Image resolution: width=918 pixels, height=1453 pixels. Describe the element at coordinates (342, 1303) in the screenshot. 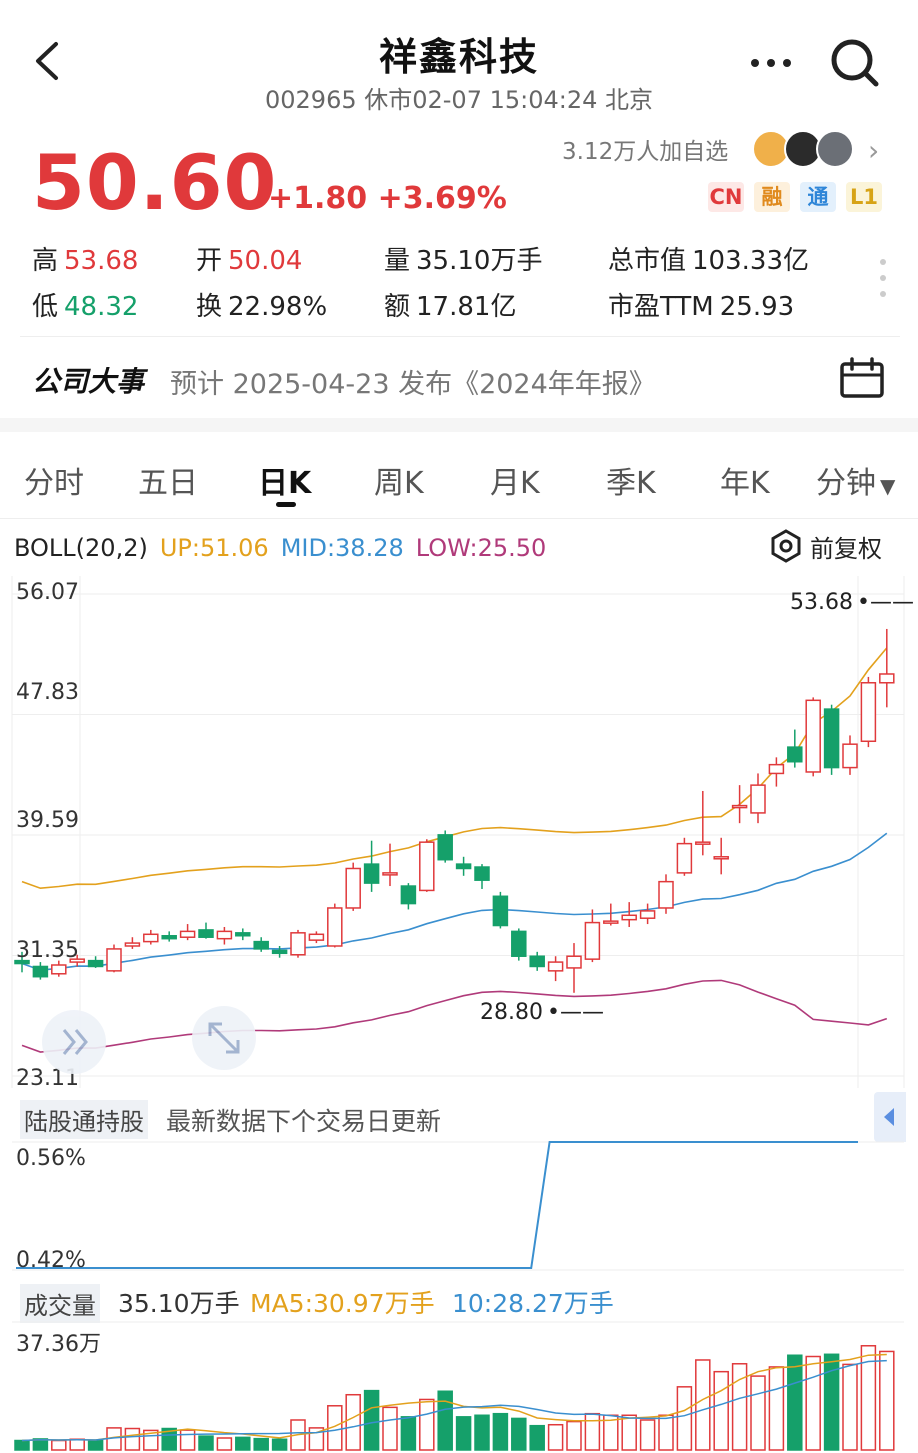

I see `volume-ma5: MA5:30.97万手` at that location.